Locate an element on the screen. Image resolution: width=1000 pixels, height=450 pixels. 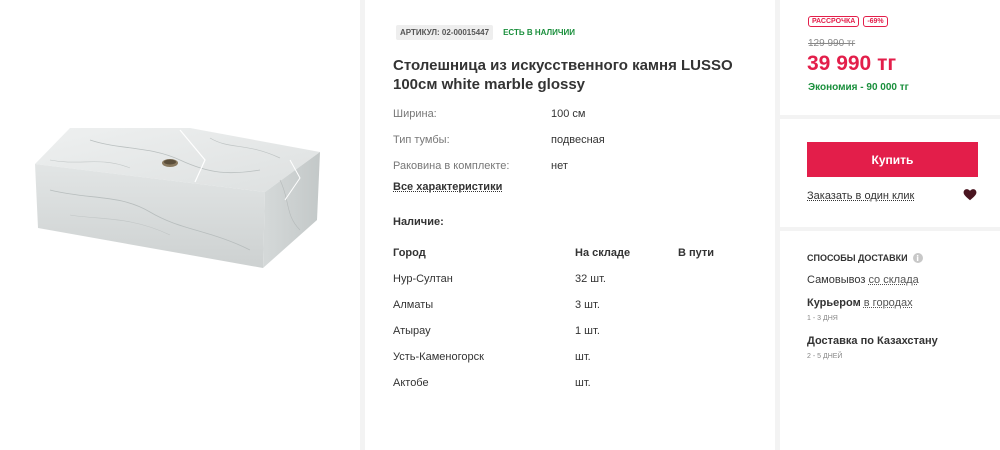
in-store-cell: 1 шт. is located at coordinates (587, 331).